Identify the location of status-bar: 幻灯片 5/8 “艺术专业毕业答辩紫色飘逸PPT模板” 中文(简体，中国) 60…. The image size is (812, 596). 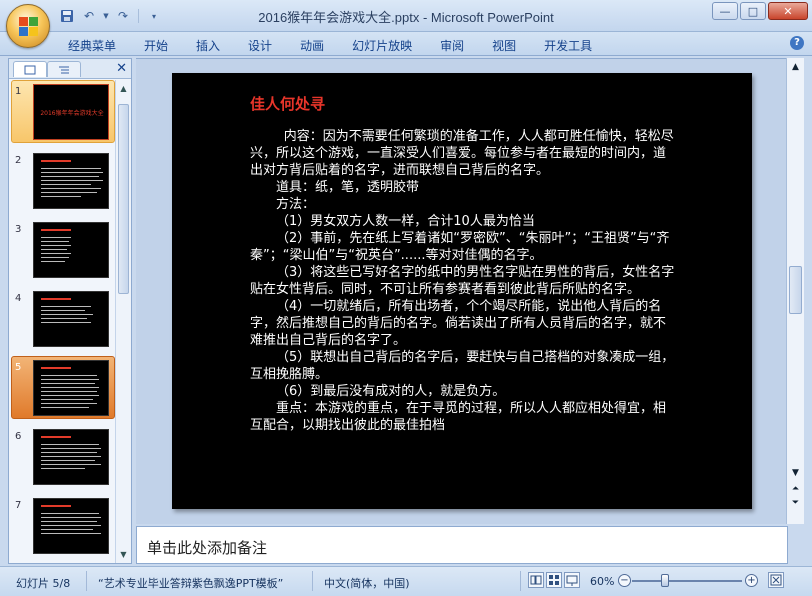
(406, 581).